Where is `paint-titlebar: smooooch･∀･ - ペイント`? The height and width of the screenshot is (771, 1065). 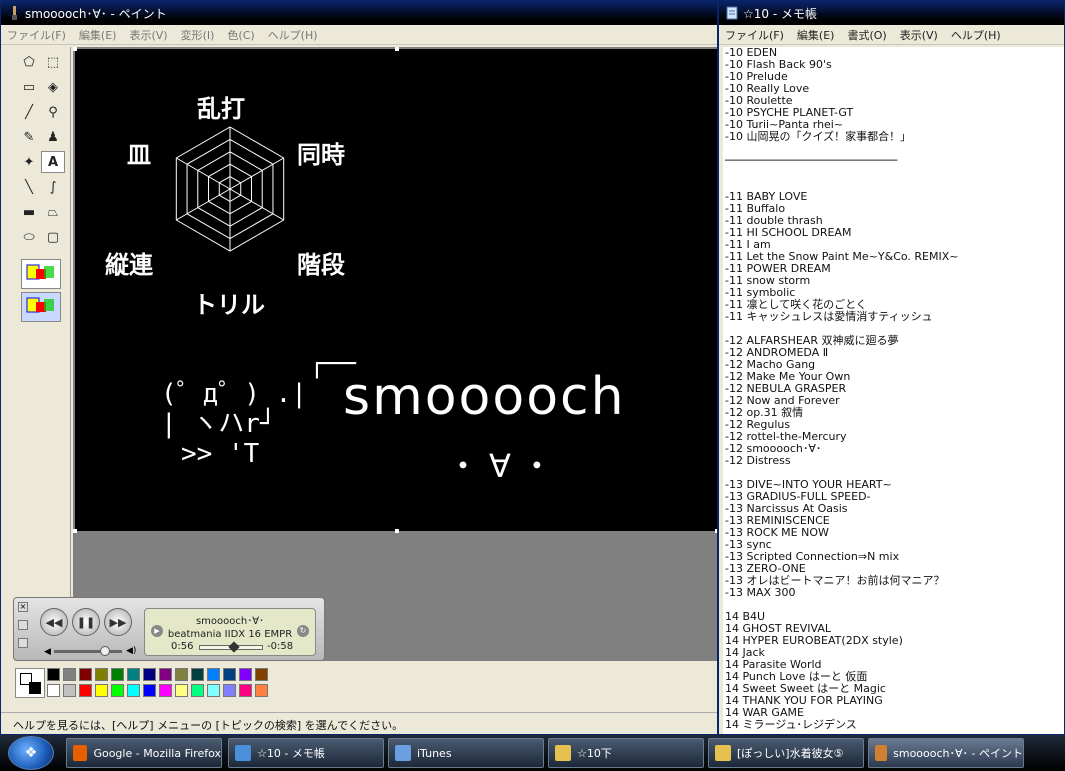 paint-titlebar: smooooch･∀･ - ペイント is located at coordinates (359, 13).